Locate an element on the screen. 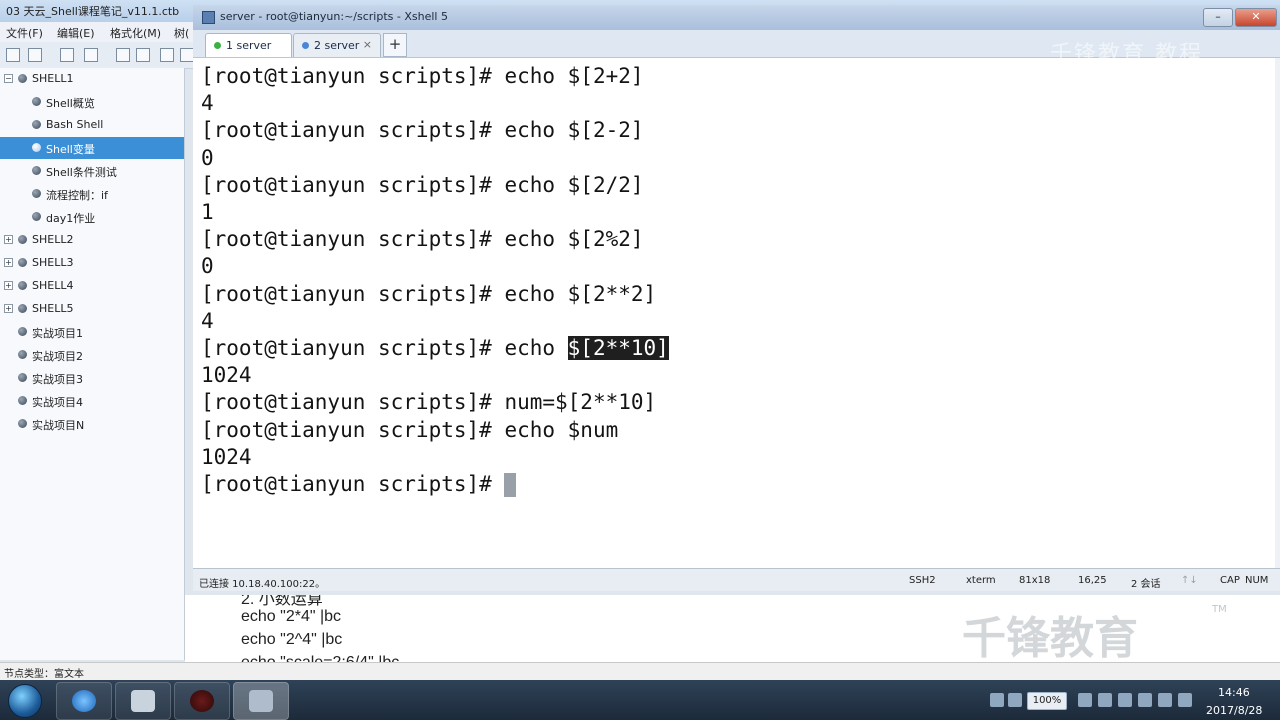  tree-item: Bash Shell is located at coordinates (92, 125).